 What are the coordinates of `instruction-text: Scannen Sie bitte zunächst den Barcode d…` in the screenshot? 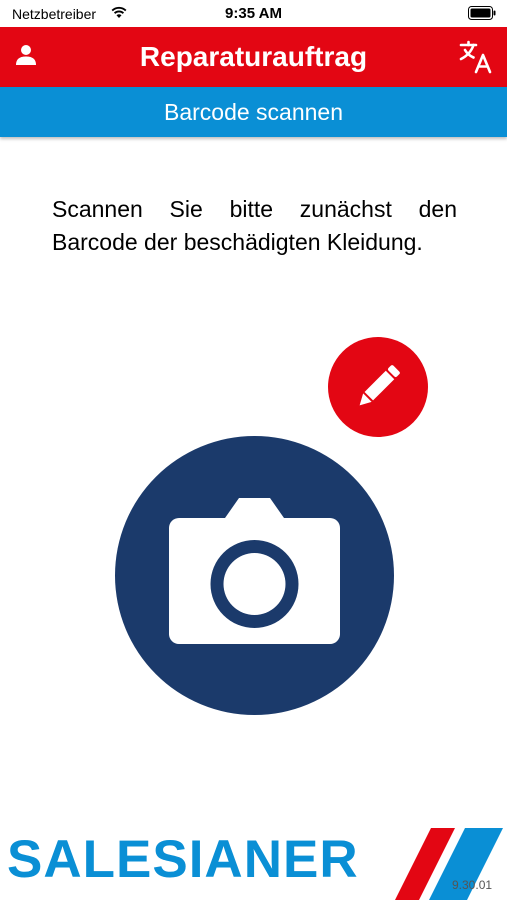 It's located at (254, 225).